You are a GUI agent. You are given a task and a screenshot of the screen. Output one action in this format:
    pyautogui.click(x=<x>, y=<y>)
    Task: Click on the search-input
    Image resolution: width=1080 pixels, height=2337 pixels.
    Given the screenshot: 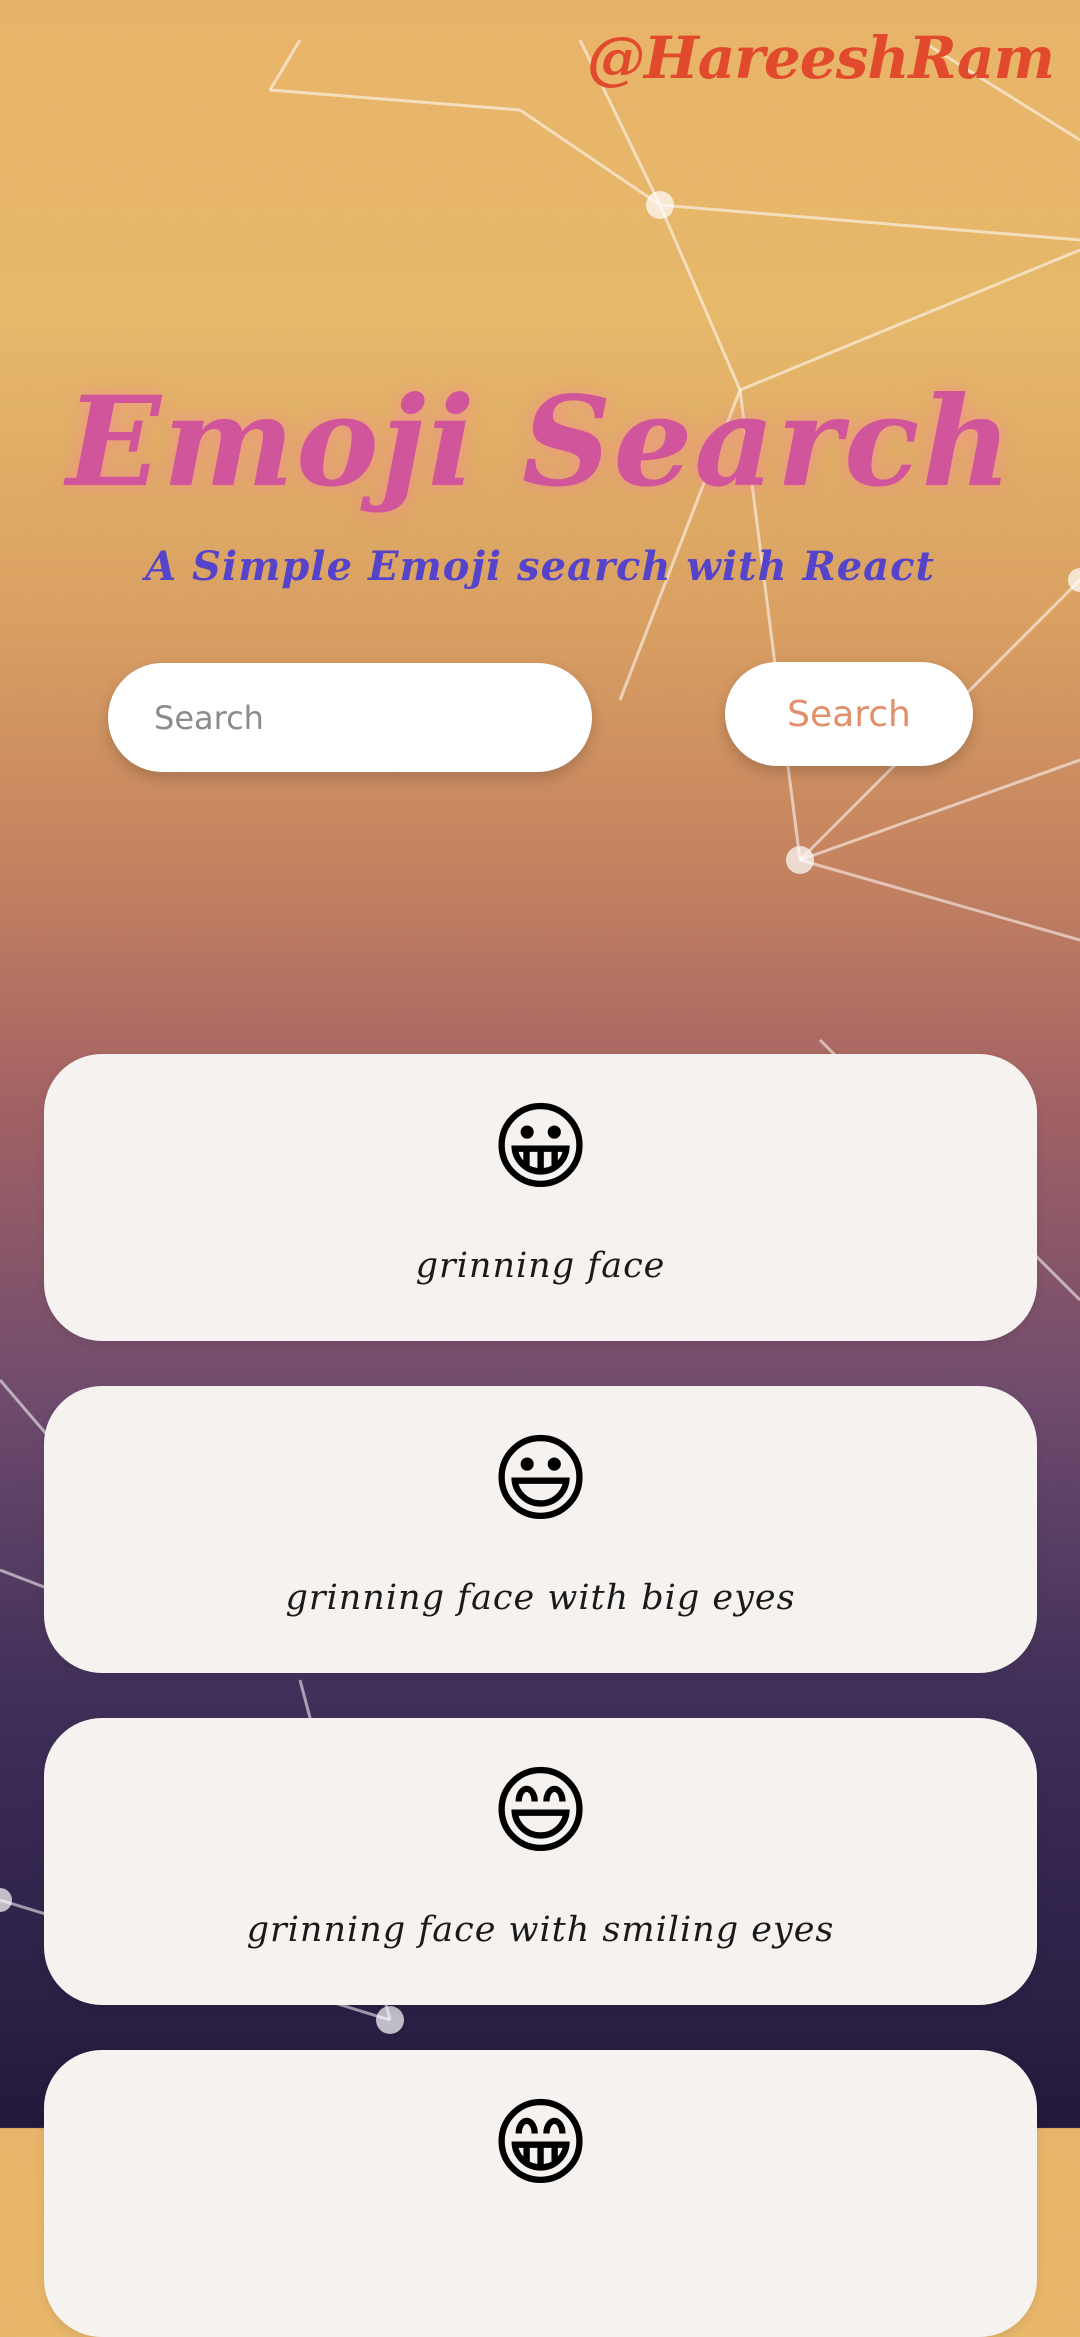 What is the action you would take?
    pyautogui.click(x=350, y=717)
    